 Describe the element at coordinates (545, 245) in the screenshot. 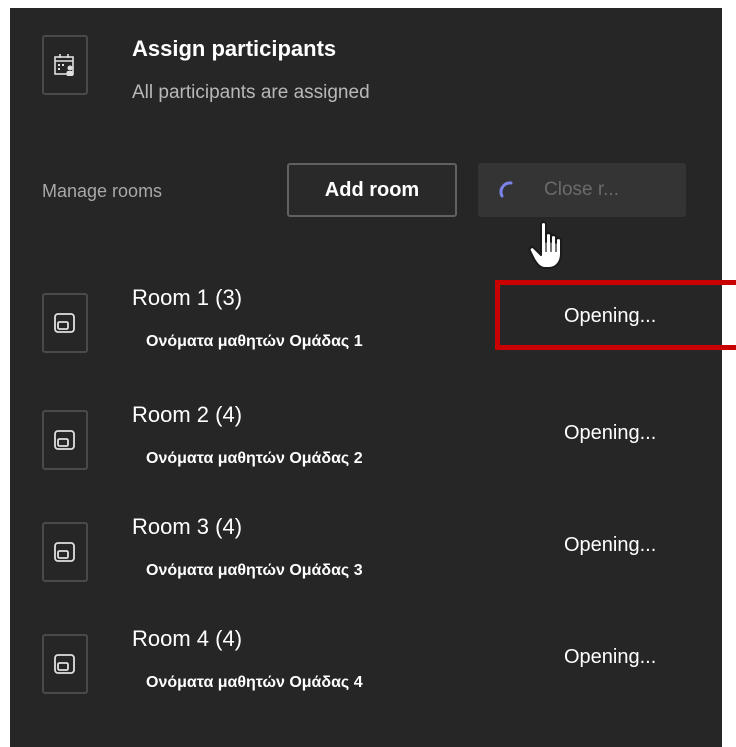

I see `hand-pointer-icon` at that location.